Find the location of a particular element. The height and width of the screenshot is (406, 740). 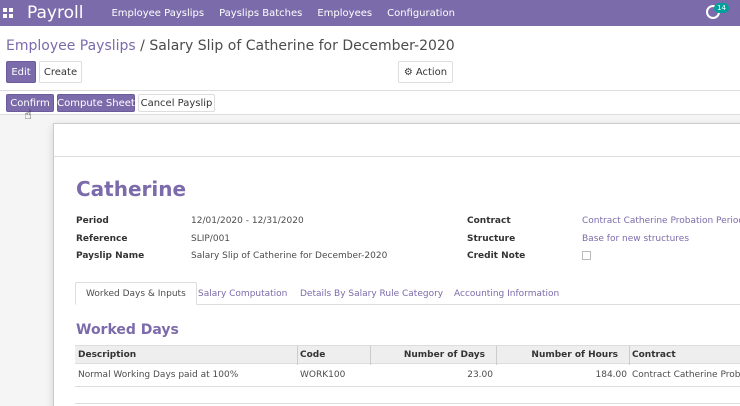

cancel-payslip-button: Cancel Payslip is located at coordinates (176, 103).